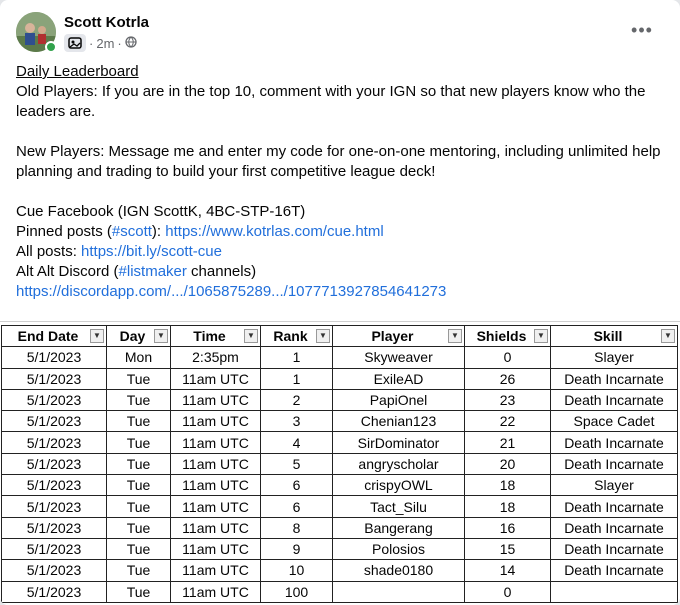 This screenshot has height=605, width=680. I want to click on online-status-dot, so click(51, 47).